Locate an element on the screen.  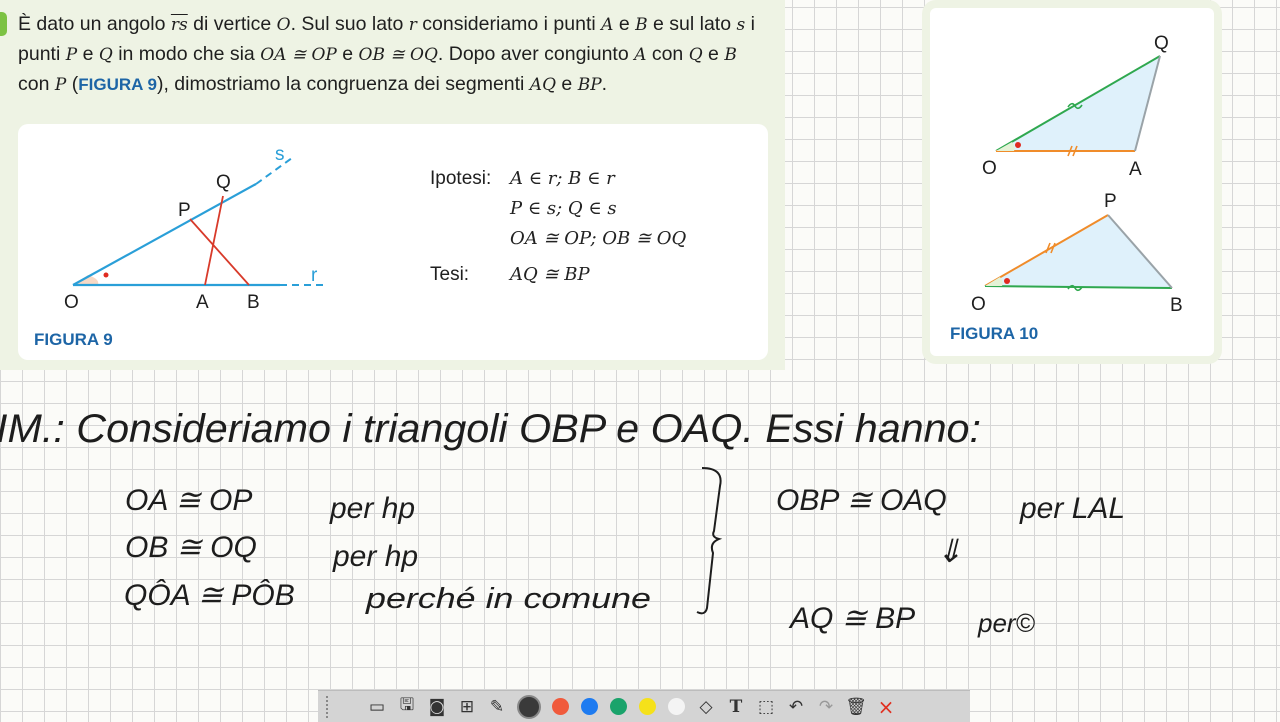
color-white is located at coordinates (676, 706).